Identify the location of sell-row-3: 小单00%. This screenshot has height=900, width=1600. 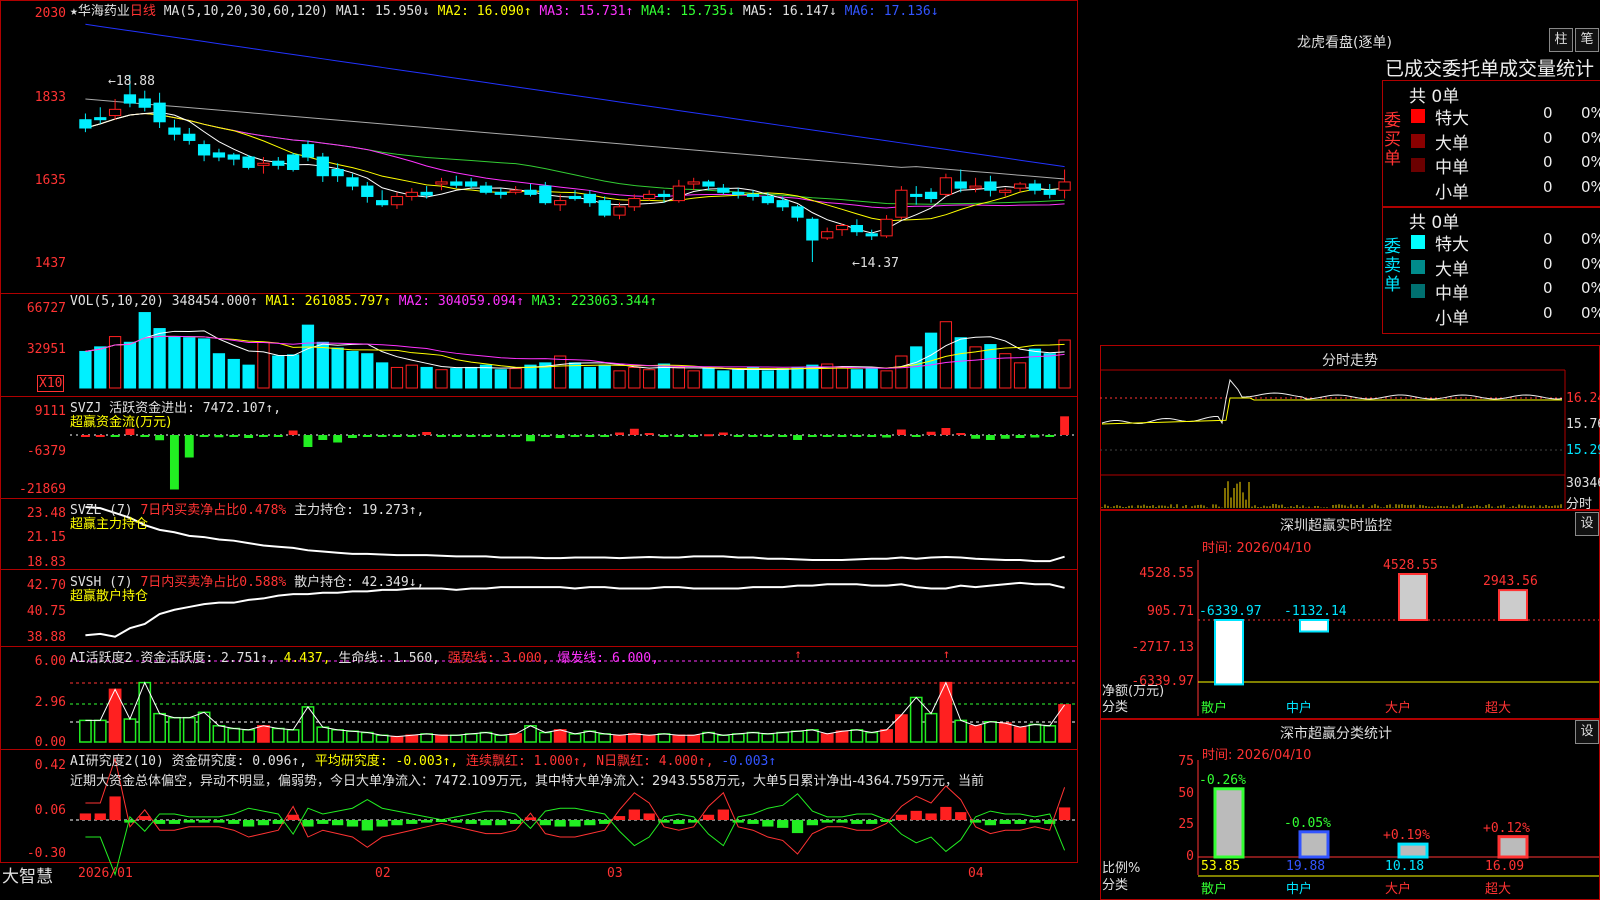
(1504, 316).